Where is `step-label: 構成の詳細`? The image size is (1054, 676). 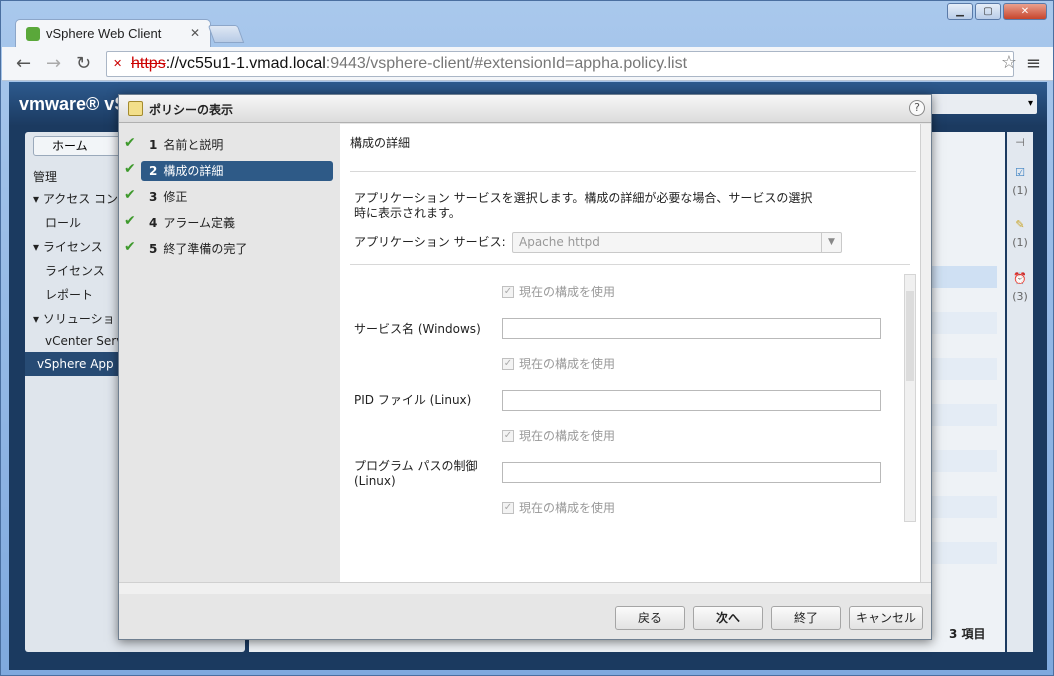
step-label: 構成の詳細 is located at coordinates (193, 171).